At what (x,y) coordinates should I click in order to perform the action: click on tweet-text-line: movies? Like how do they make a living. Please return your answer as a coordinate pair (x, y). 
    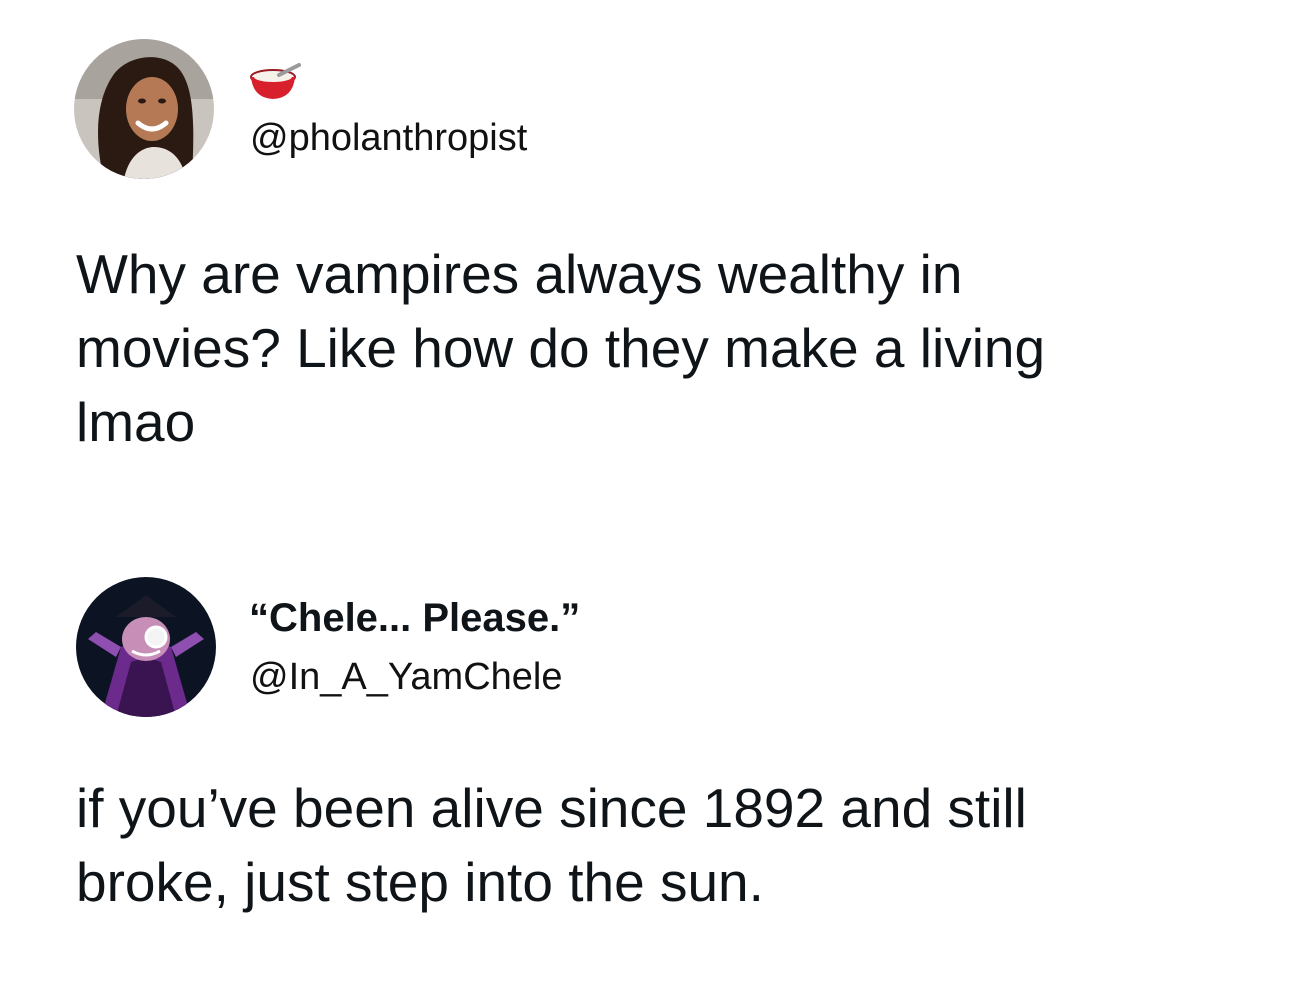
    Looking at the image, I should click on (561, 348).